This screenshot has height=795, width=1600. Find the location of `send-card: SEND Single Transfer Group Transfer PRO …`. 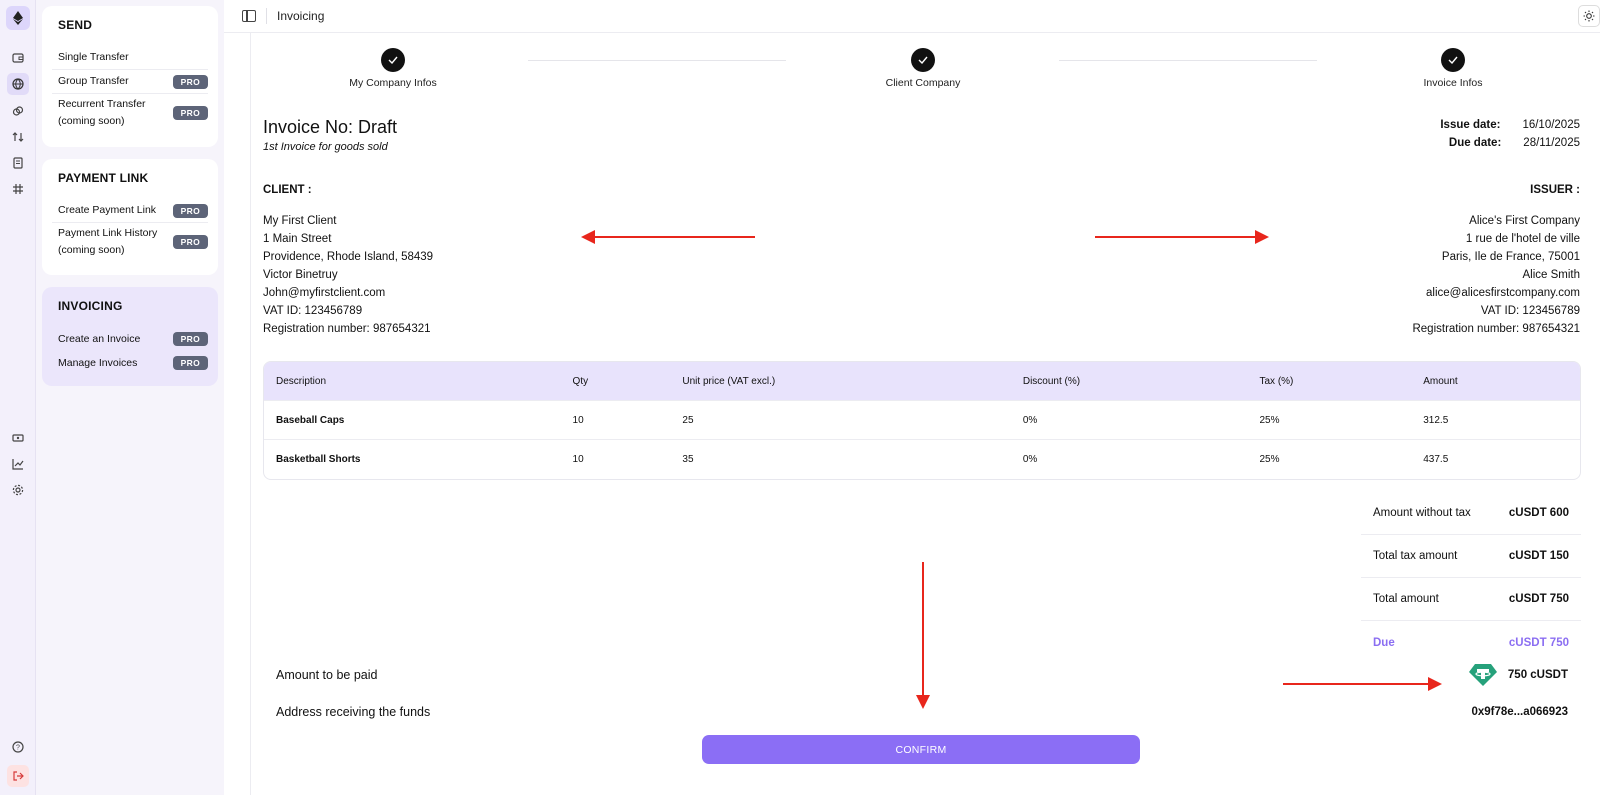

send-card: SEND Single Transfer Group Transfer PRO … is located at coordinates (130, 76).